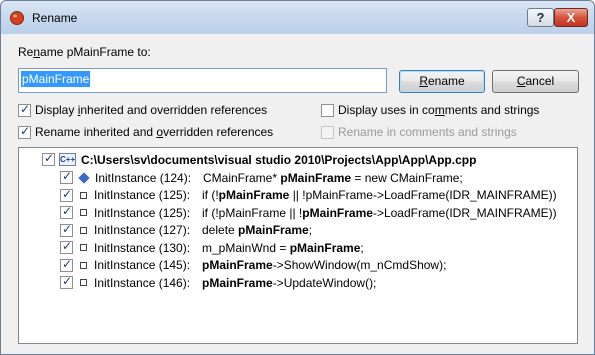  What do you see at coordinates (84, 177) in the screenshot?
I see `diamond-icon` at bounding box center [84, 177].